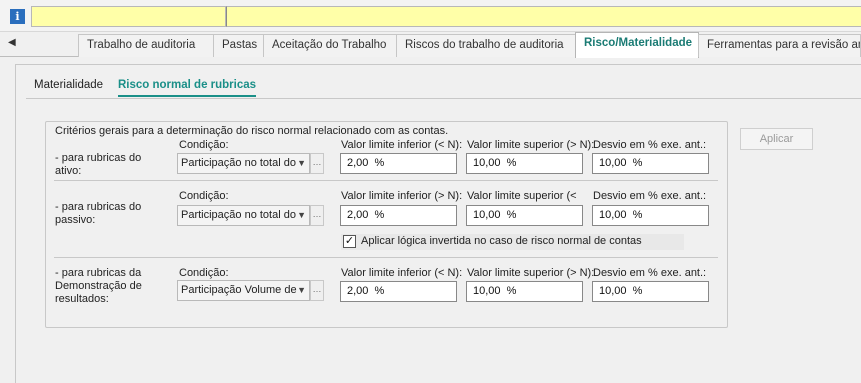 This screenshot has height=383, width=861. I want to click on tab-pastas: Pastas, so click(238, 45).